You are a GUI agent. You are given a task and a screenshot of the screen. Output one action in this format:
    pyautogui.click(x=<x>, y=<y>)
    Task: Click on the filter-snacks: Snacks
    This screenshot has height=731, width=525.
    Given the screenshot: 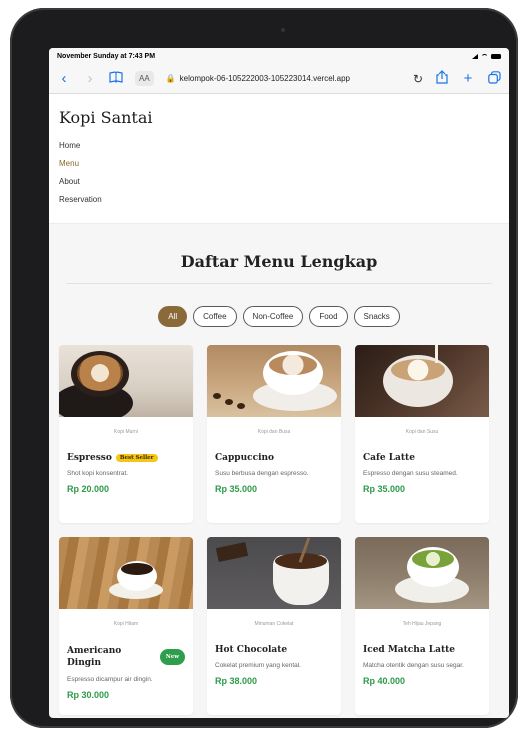 What is the action you would take?
    pyautogui.click(x=376, y=316)
    